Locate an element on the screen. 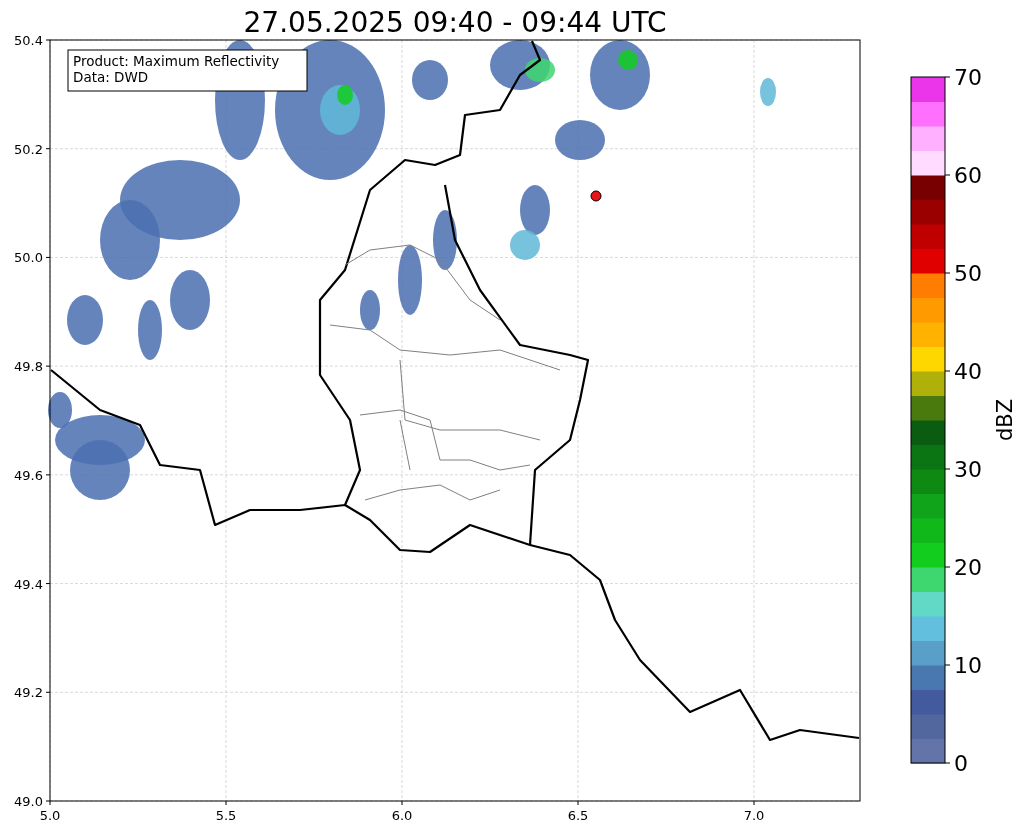 Image resolution: width=1023 pixels, height=834 pixels. figure-title: 27.05.2025 09:40 - 09:44 UTC is located at coordinates (455, 22).